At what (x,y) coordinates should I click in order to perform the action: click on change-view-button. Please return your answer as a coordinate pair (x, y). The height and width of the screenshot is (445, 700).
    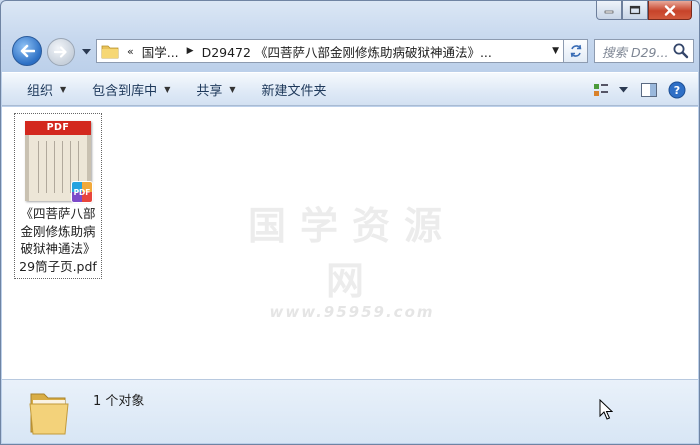
    Looking at the image, I should click on (601, 90).